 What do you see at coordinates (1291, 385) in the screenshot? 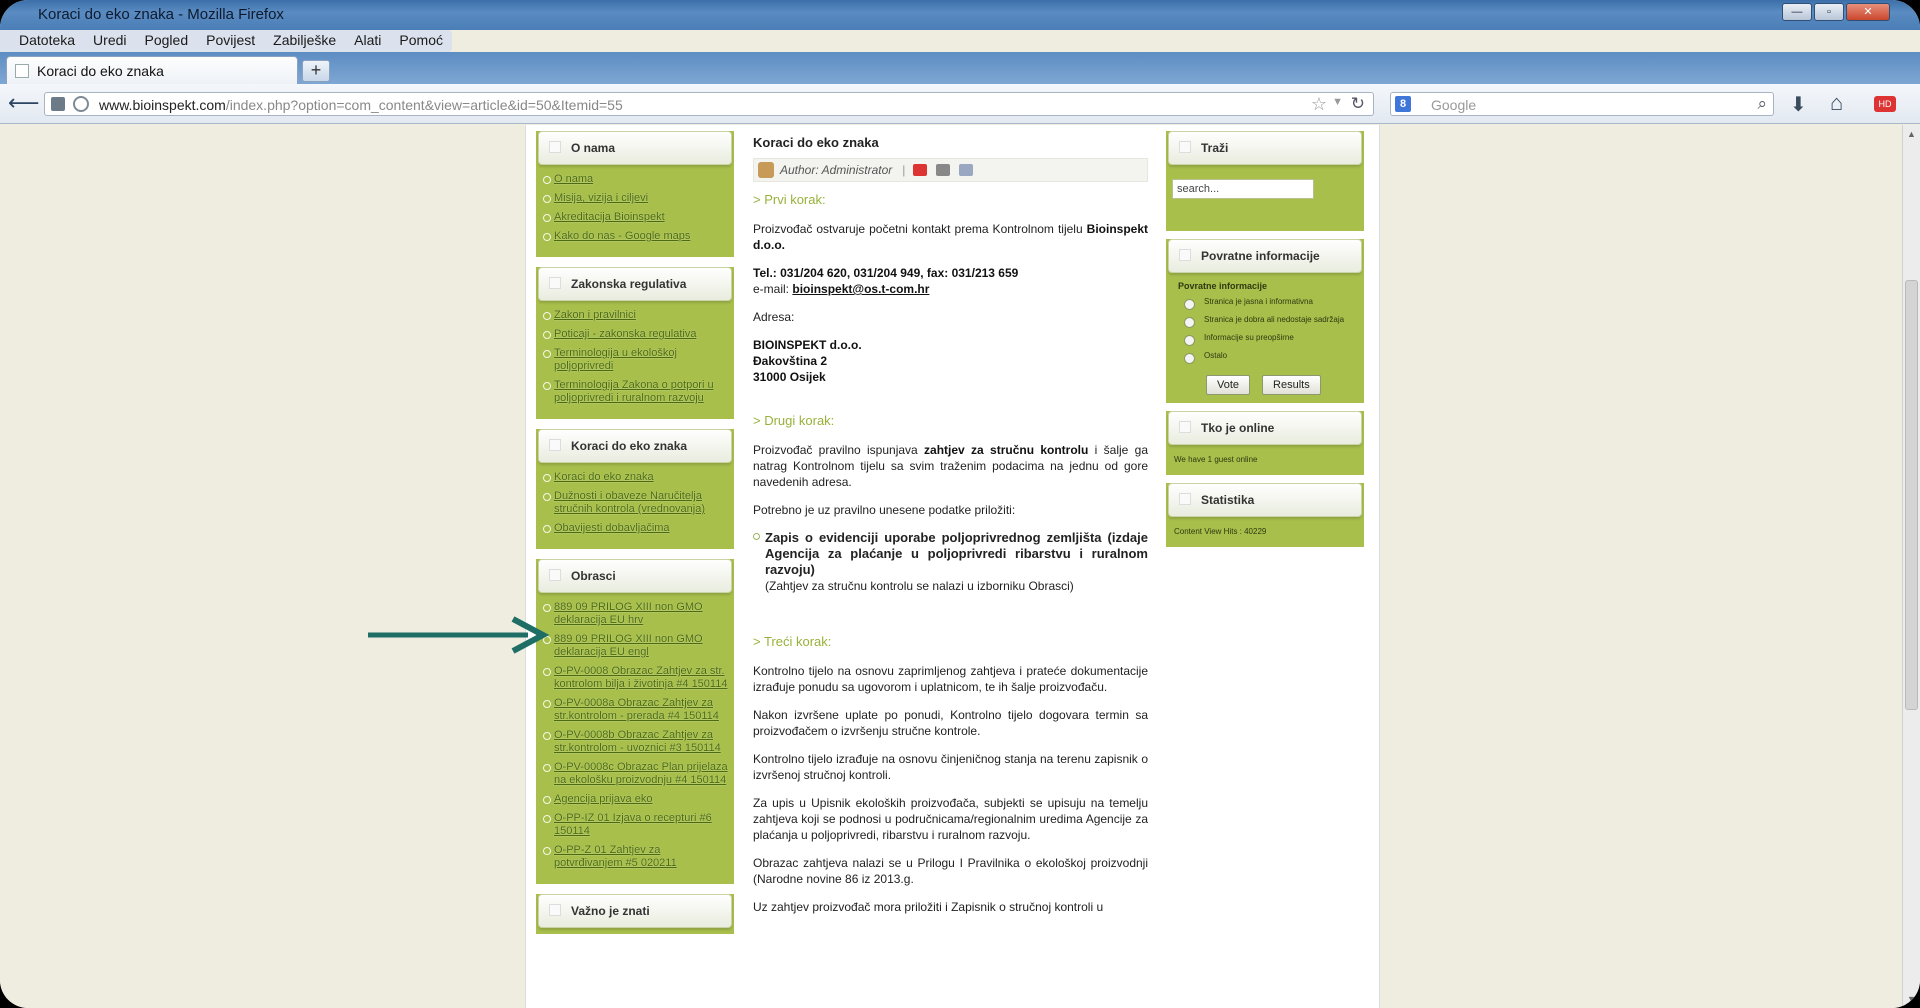
I see `results-button: Results` at bounding box center [1291, 385].